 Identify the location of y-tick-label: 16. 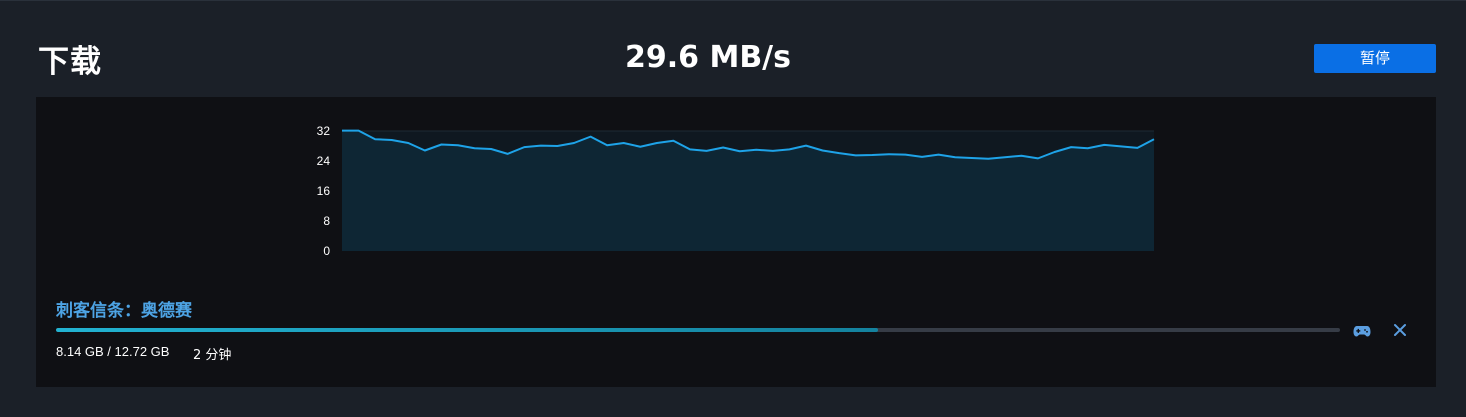
(324, 191).